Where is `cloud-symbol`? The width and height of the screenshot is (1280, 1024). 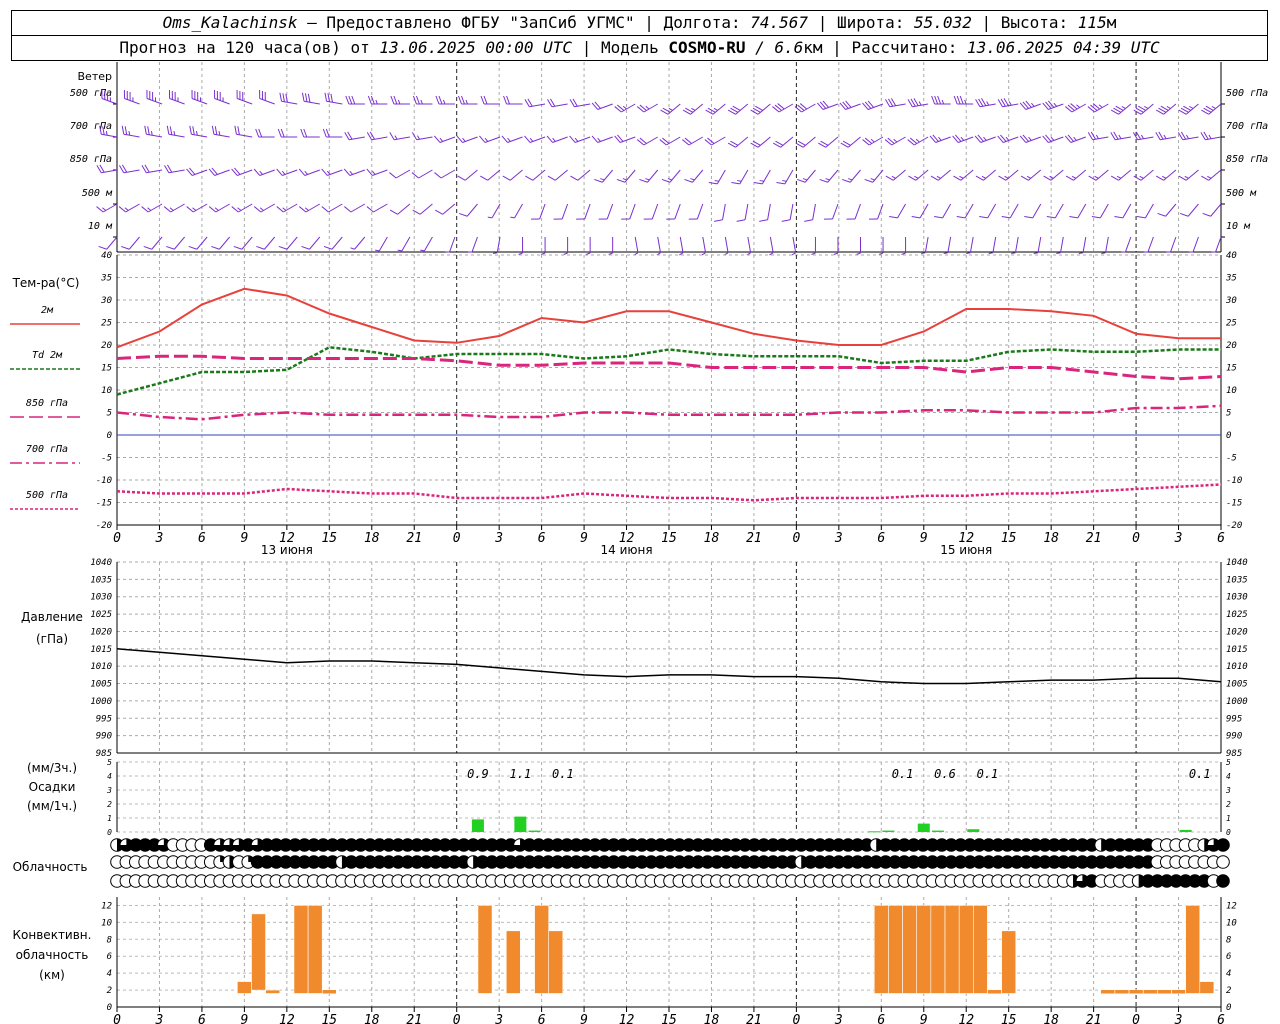 cloud-symbol is located at coordinates (1223, 845).